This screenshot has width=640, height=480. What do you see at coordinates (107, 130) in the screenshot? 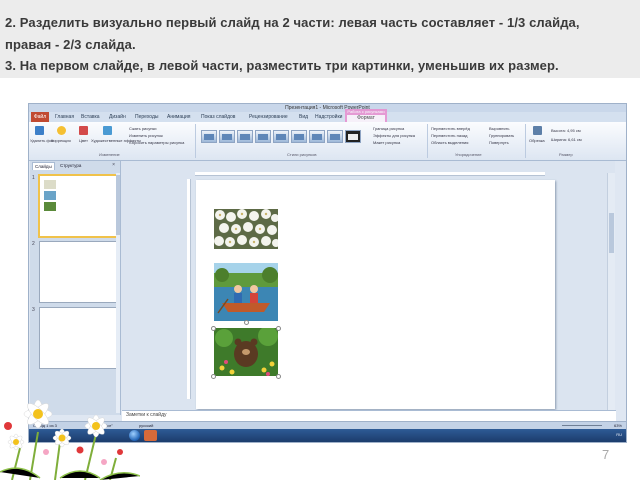
I see `artistic-effects-icon` at bounding box center [107, 130].